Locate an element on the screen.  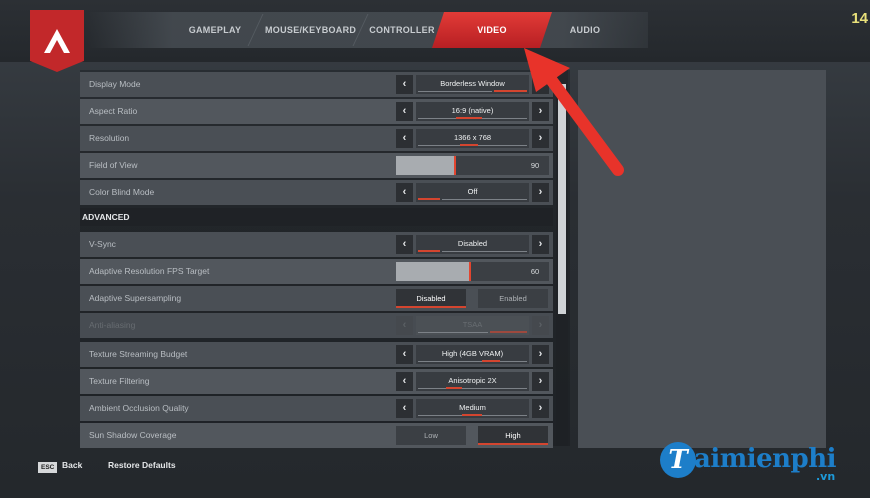
setting-color-blind: Color Blind Mode ‹ Off › is located at coordinates (316, 192).